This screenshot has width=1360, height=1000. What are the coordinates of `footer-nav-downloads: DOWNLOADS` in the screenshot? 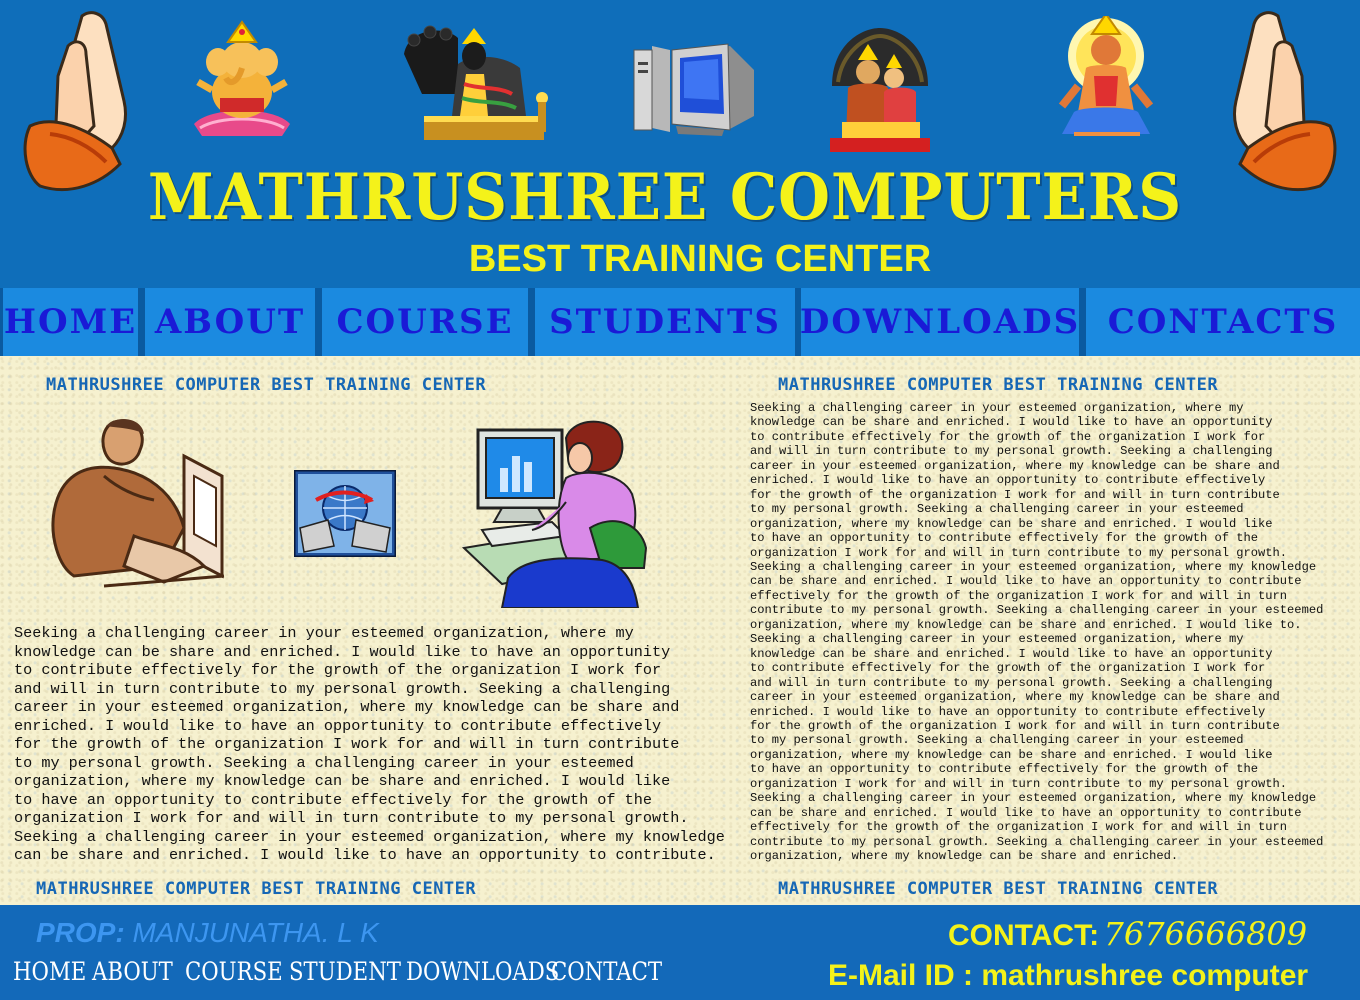 It's located at (482, 971).